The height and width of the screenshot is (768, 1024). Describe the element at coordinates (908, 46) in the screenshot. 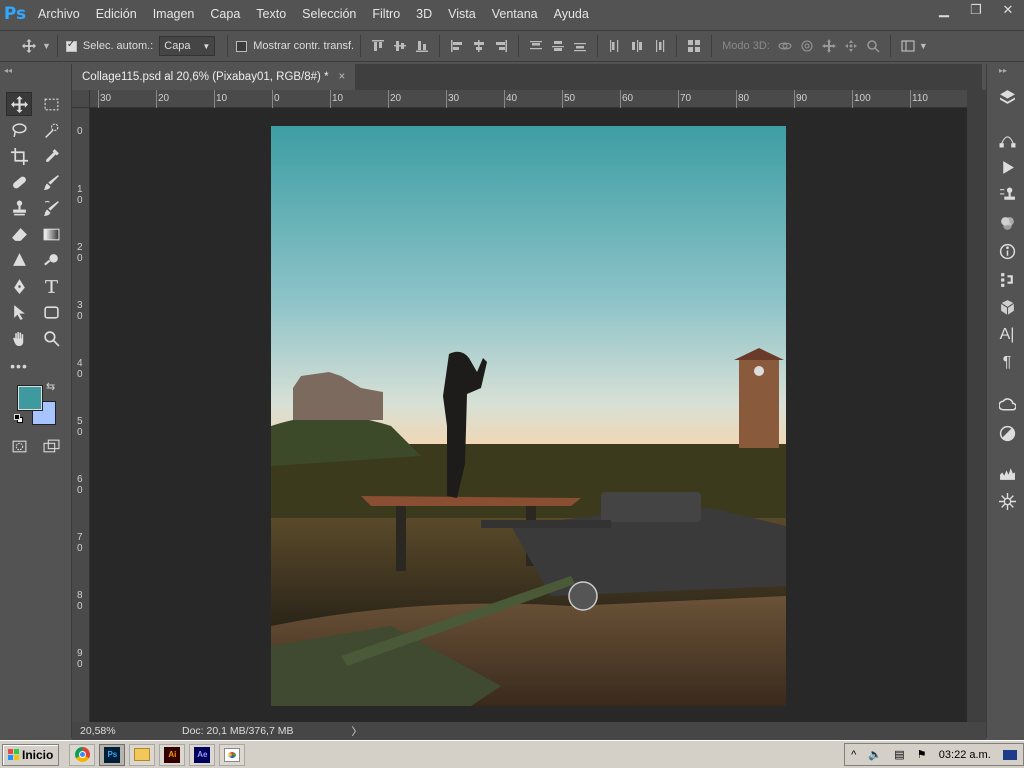

I see `workspace-icon` at that location.